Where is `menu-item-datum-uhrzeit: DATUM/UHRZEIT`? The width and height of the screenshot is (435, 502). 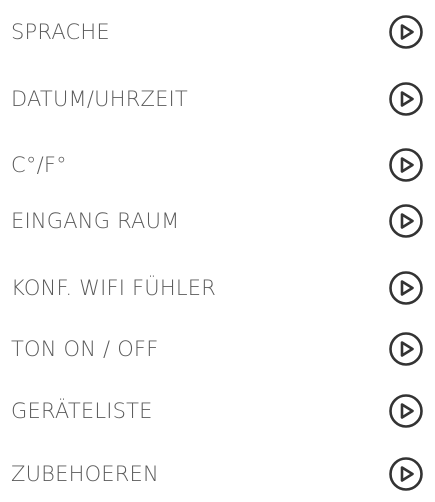
menu-item-datum-uhrzeit: DATUM/UHRZEIT is located at coordinates (217, 99).